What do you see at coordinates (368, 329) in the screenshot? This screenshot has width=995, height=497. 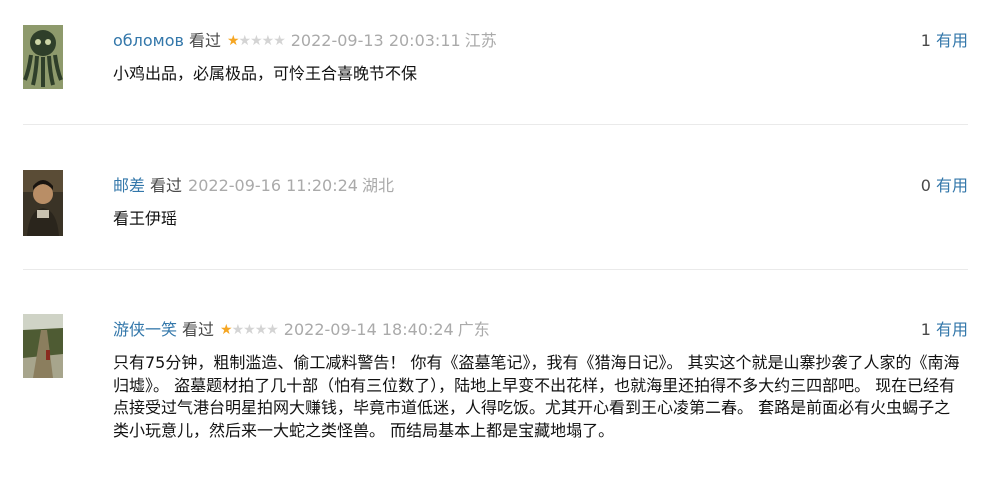 I see `comment-time: 2022-09-14 18:40:24` at bounding box center [368, 329].